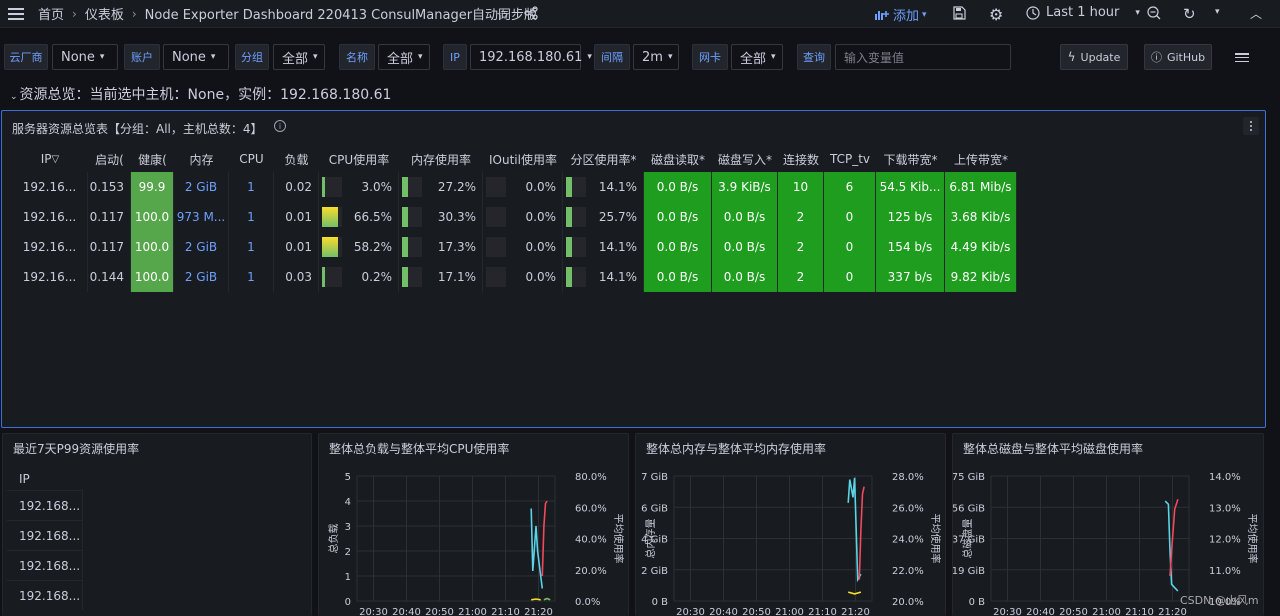 The width and height of the screenshot is (1280, 616). I want to click on filter-icon: ▽, so click(56, 159).